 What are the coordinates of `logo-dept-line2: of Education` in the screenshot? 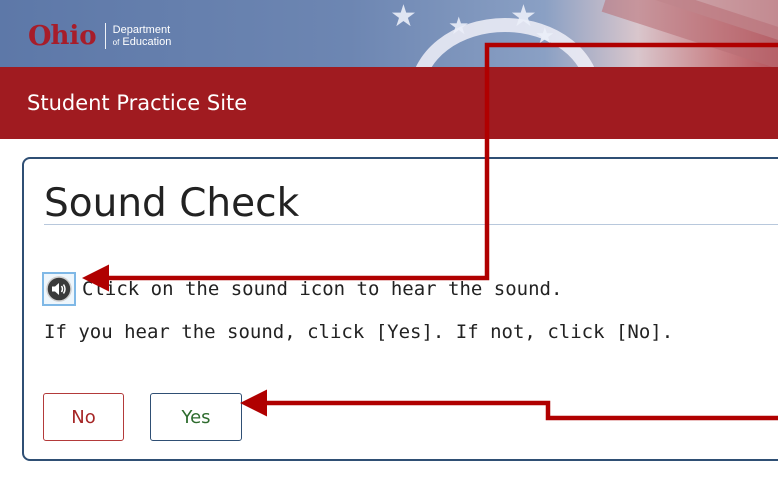 It's located at (142, 42).